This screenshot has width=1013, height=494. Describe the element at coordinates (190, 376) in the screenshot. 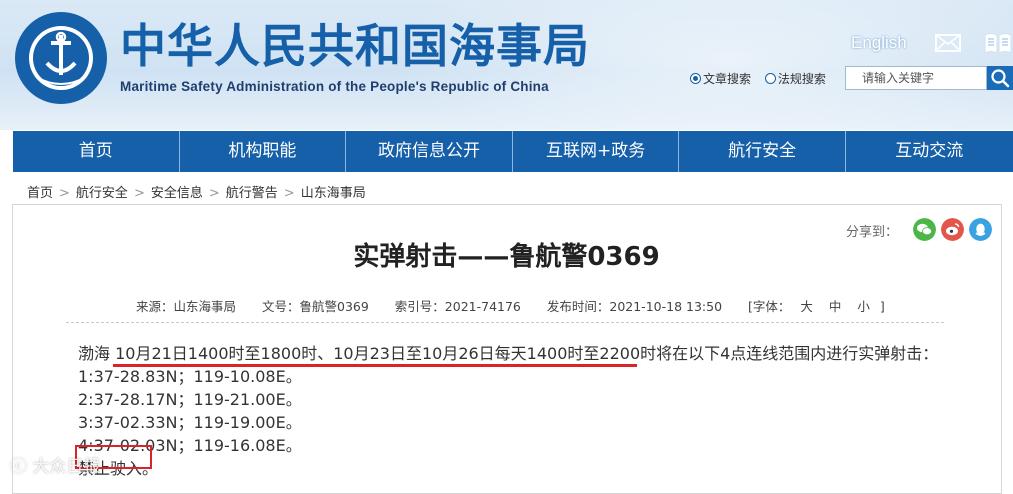

I see `article-line-point-1: 1:37-28.83N；119-10.08E。` at that location.